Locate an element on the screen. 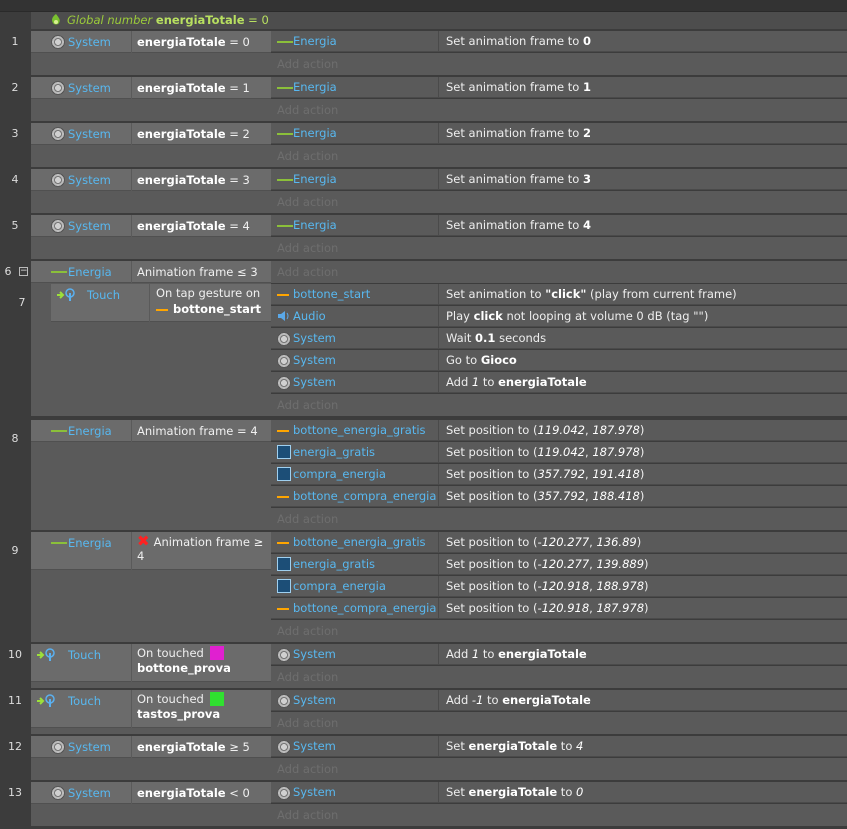 The image size is (847, 829). condition-target: tastos_prova is located at coordinates (178, 714).